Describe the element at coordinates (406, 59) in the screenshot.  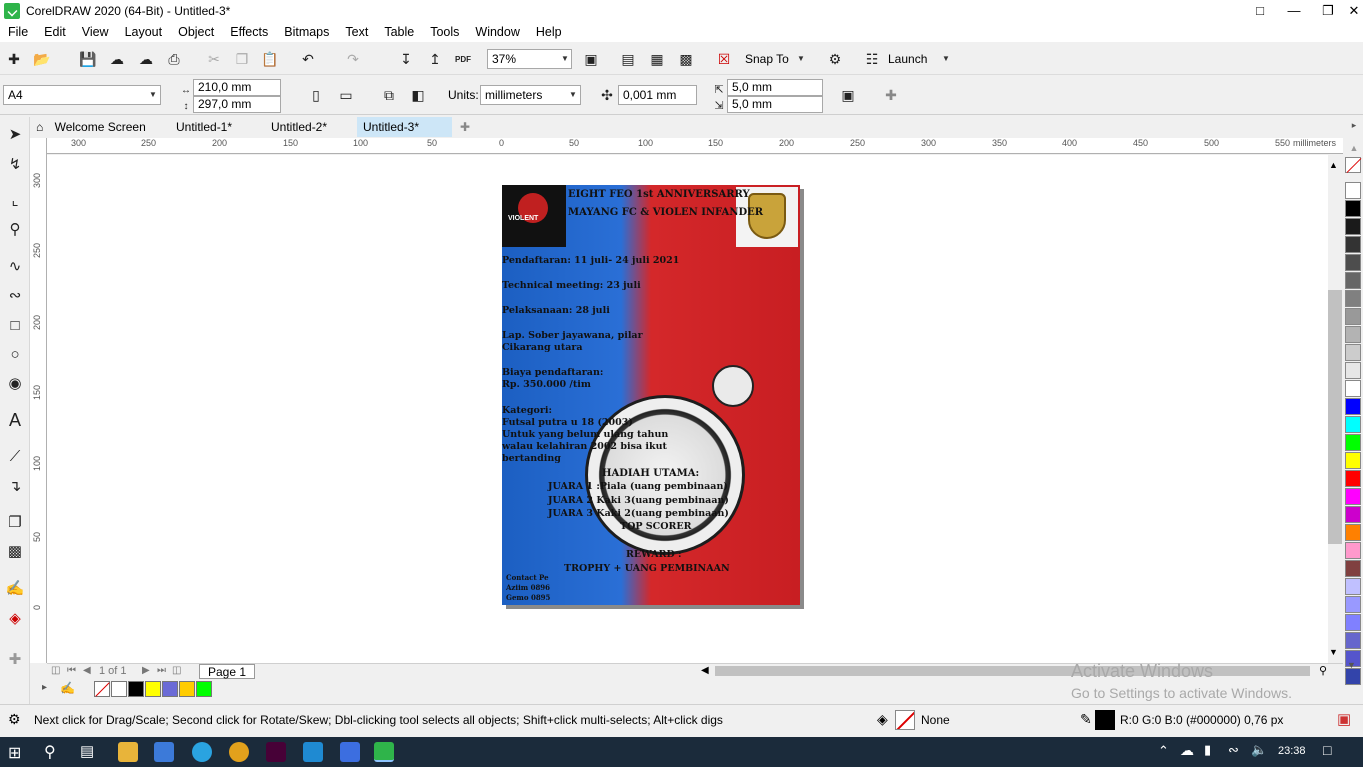
I see `import-icon: ↧` at that location.